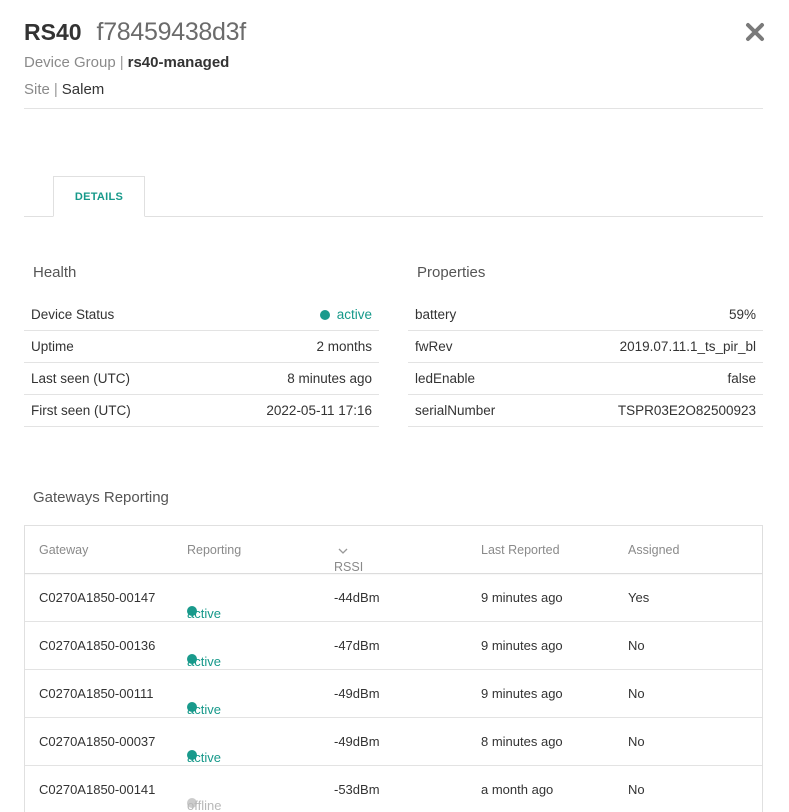 Image resolution: width=789 pixels, height=812 pixels. What do you see at coordinates (55, 272) in the screenshot?
I see `health-title: Health` at bounding box center [55, 272].